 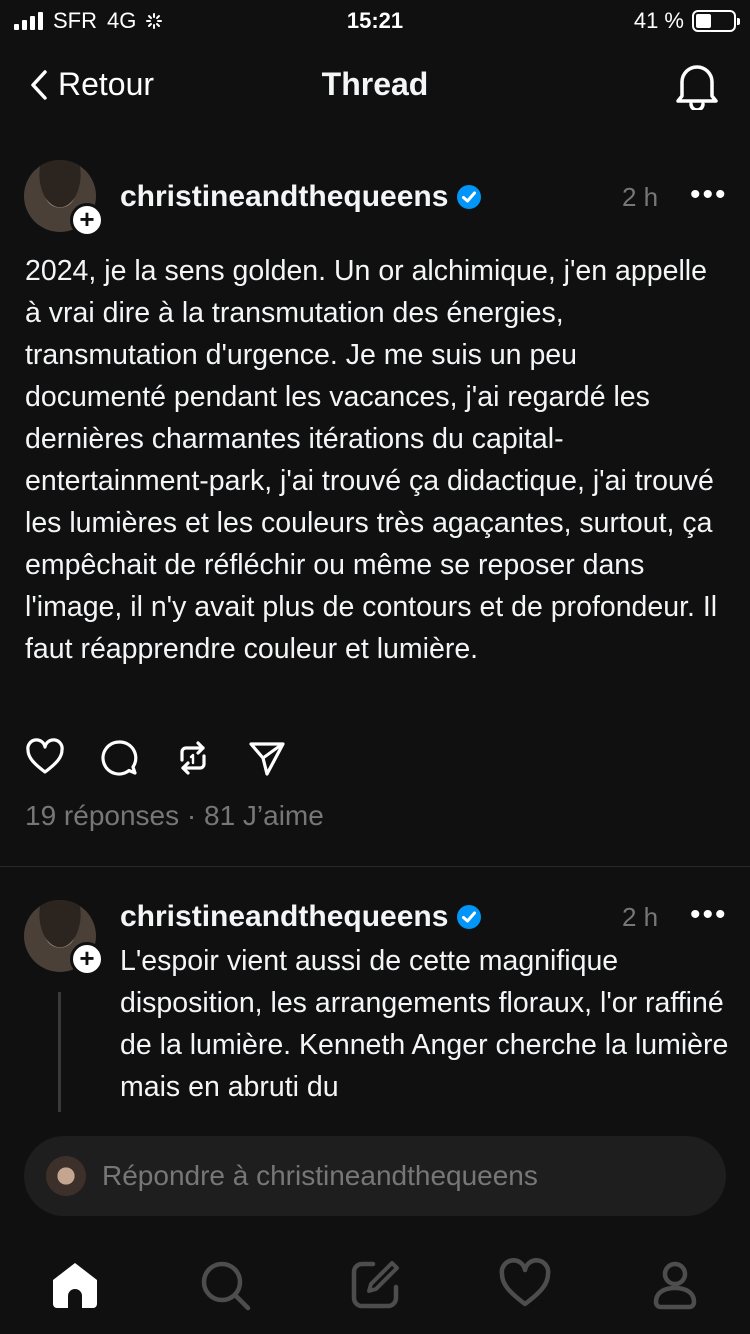 I want to click on reply-more-options-icon: •••, so click(x=709, y=915).